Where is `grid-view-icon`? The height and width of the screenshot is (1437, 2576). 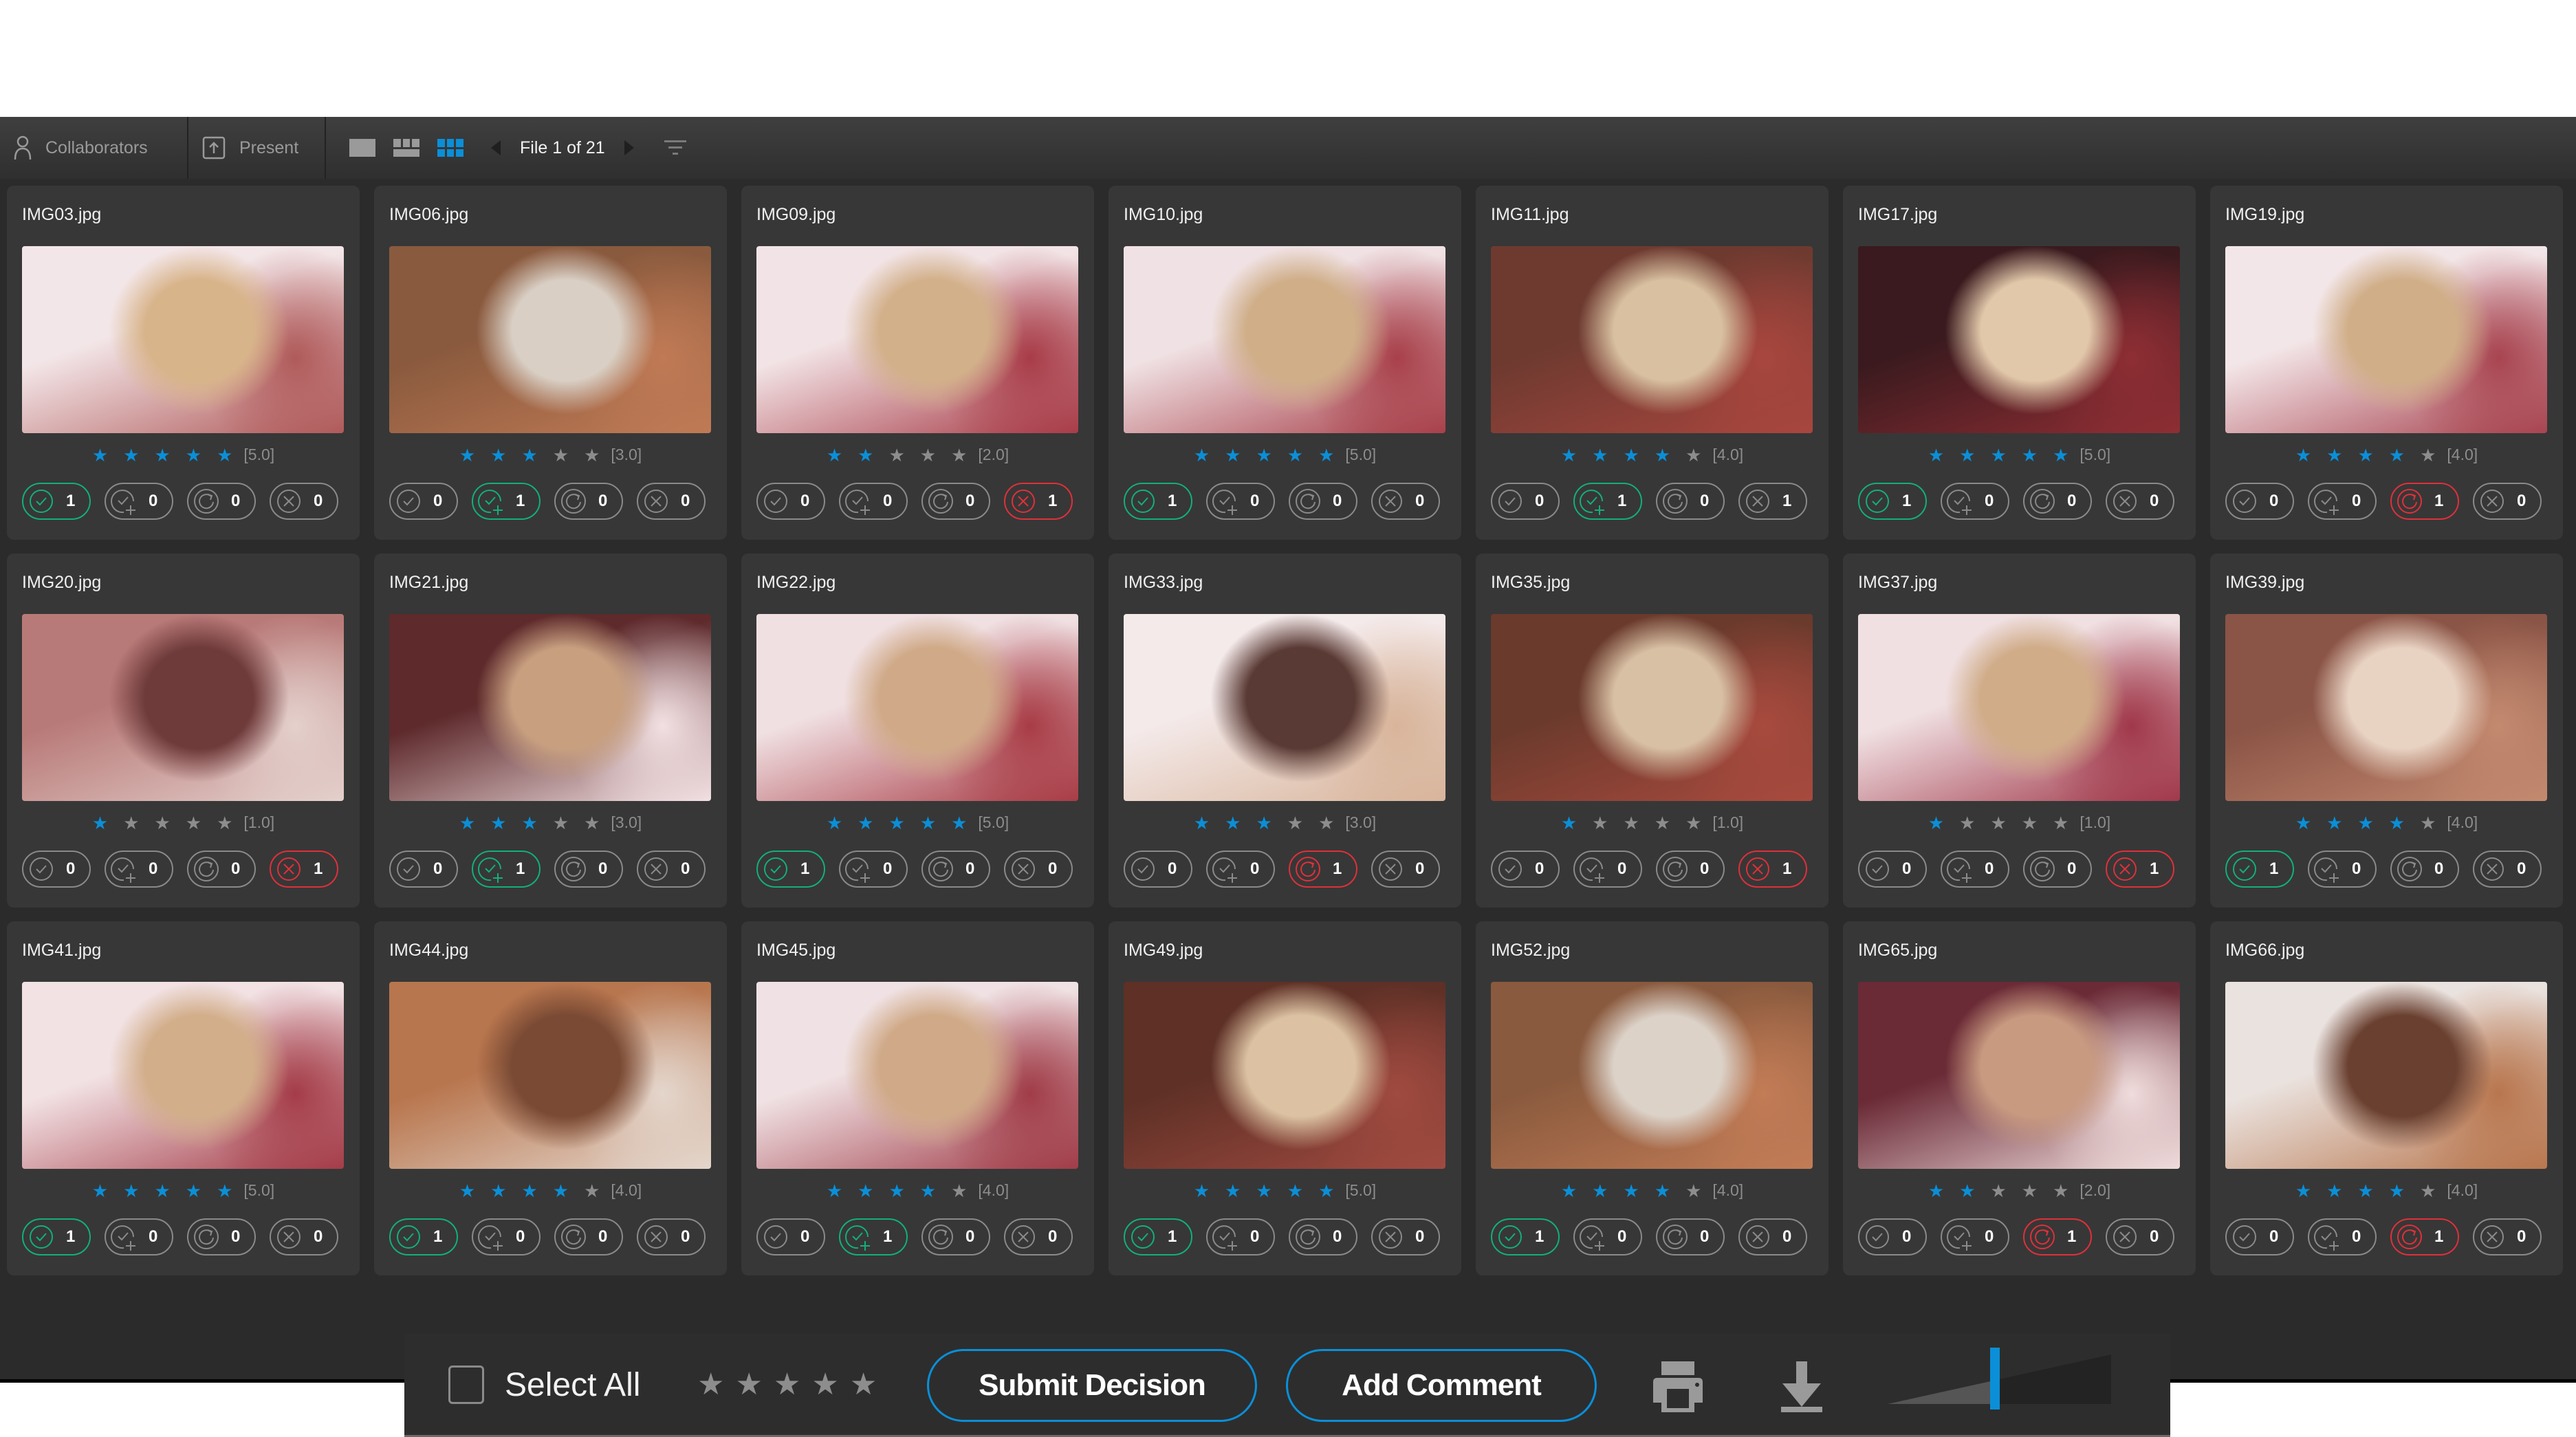 grid-view-icon is located at coordinates (450, 148).